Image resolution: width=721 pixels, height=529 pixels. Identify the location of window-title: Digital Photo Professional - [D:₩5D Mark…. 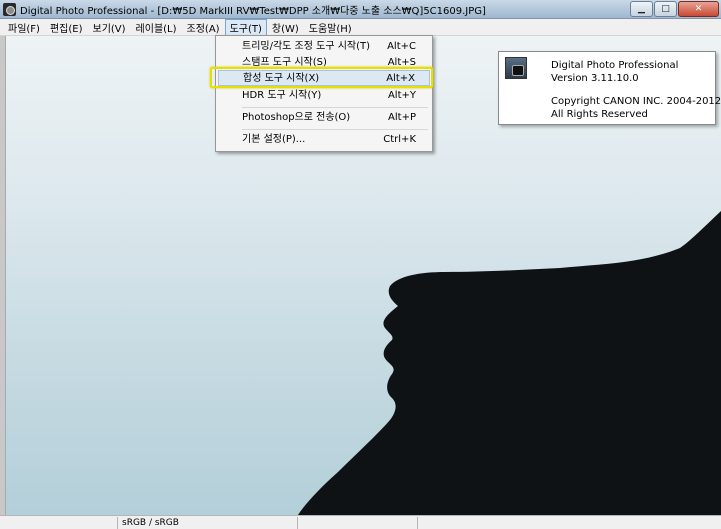
(253, 11).